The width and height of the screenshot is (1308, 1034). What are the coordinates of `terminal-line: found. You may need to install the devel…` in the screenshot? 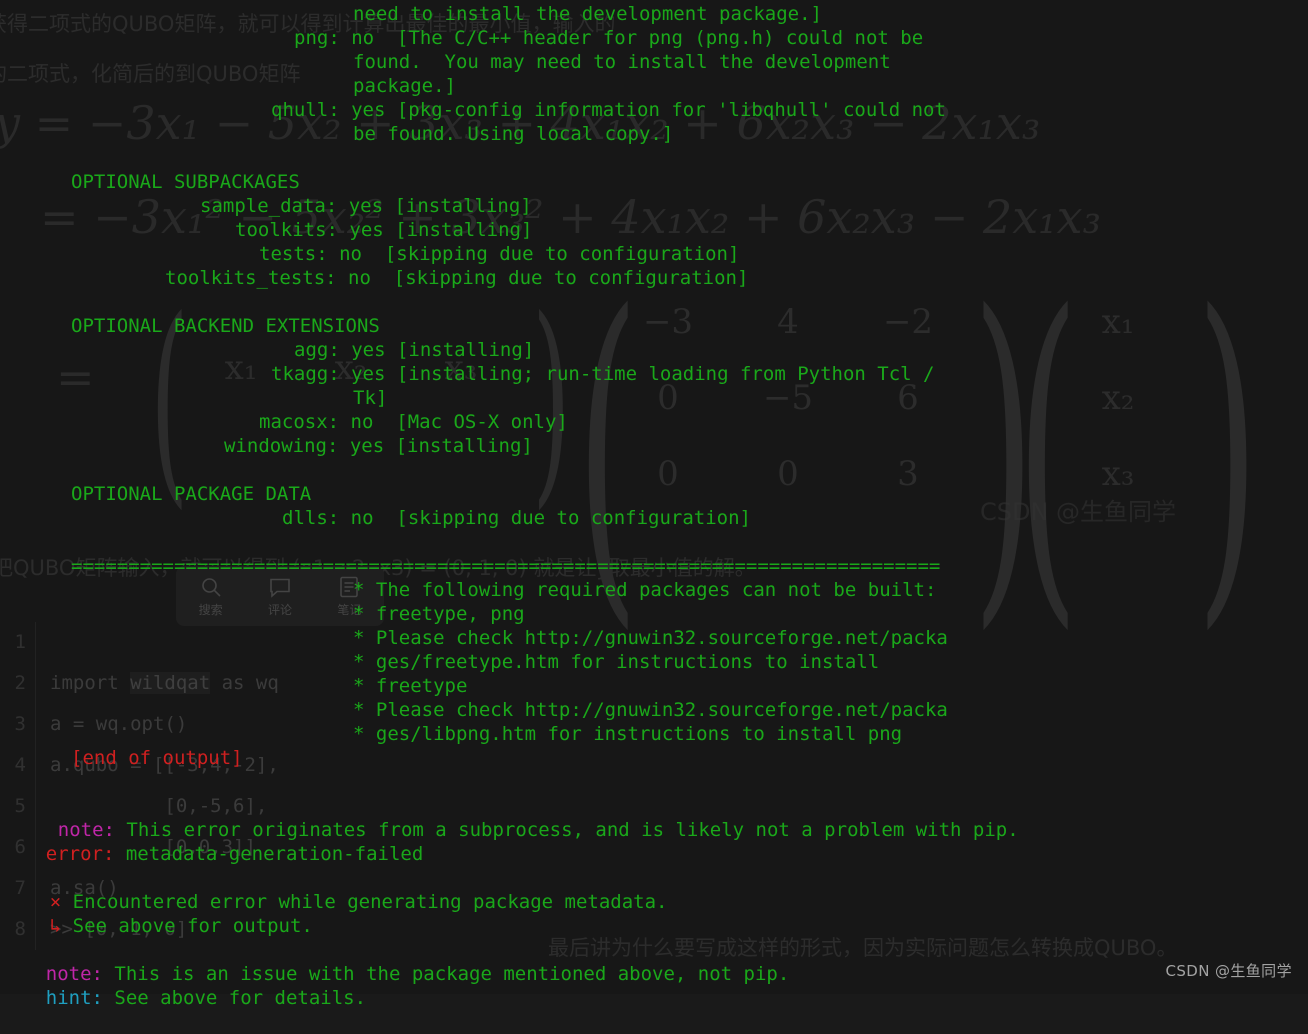 It's located at (622, 62).